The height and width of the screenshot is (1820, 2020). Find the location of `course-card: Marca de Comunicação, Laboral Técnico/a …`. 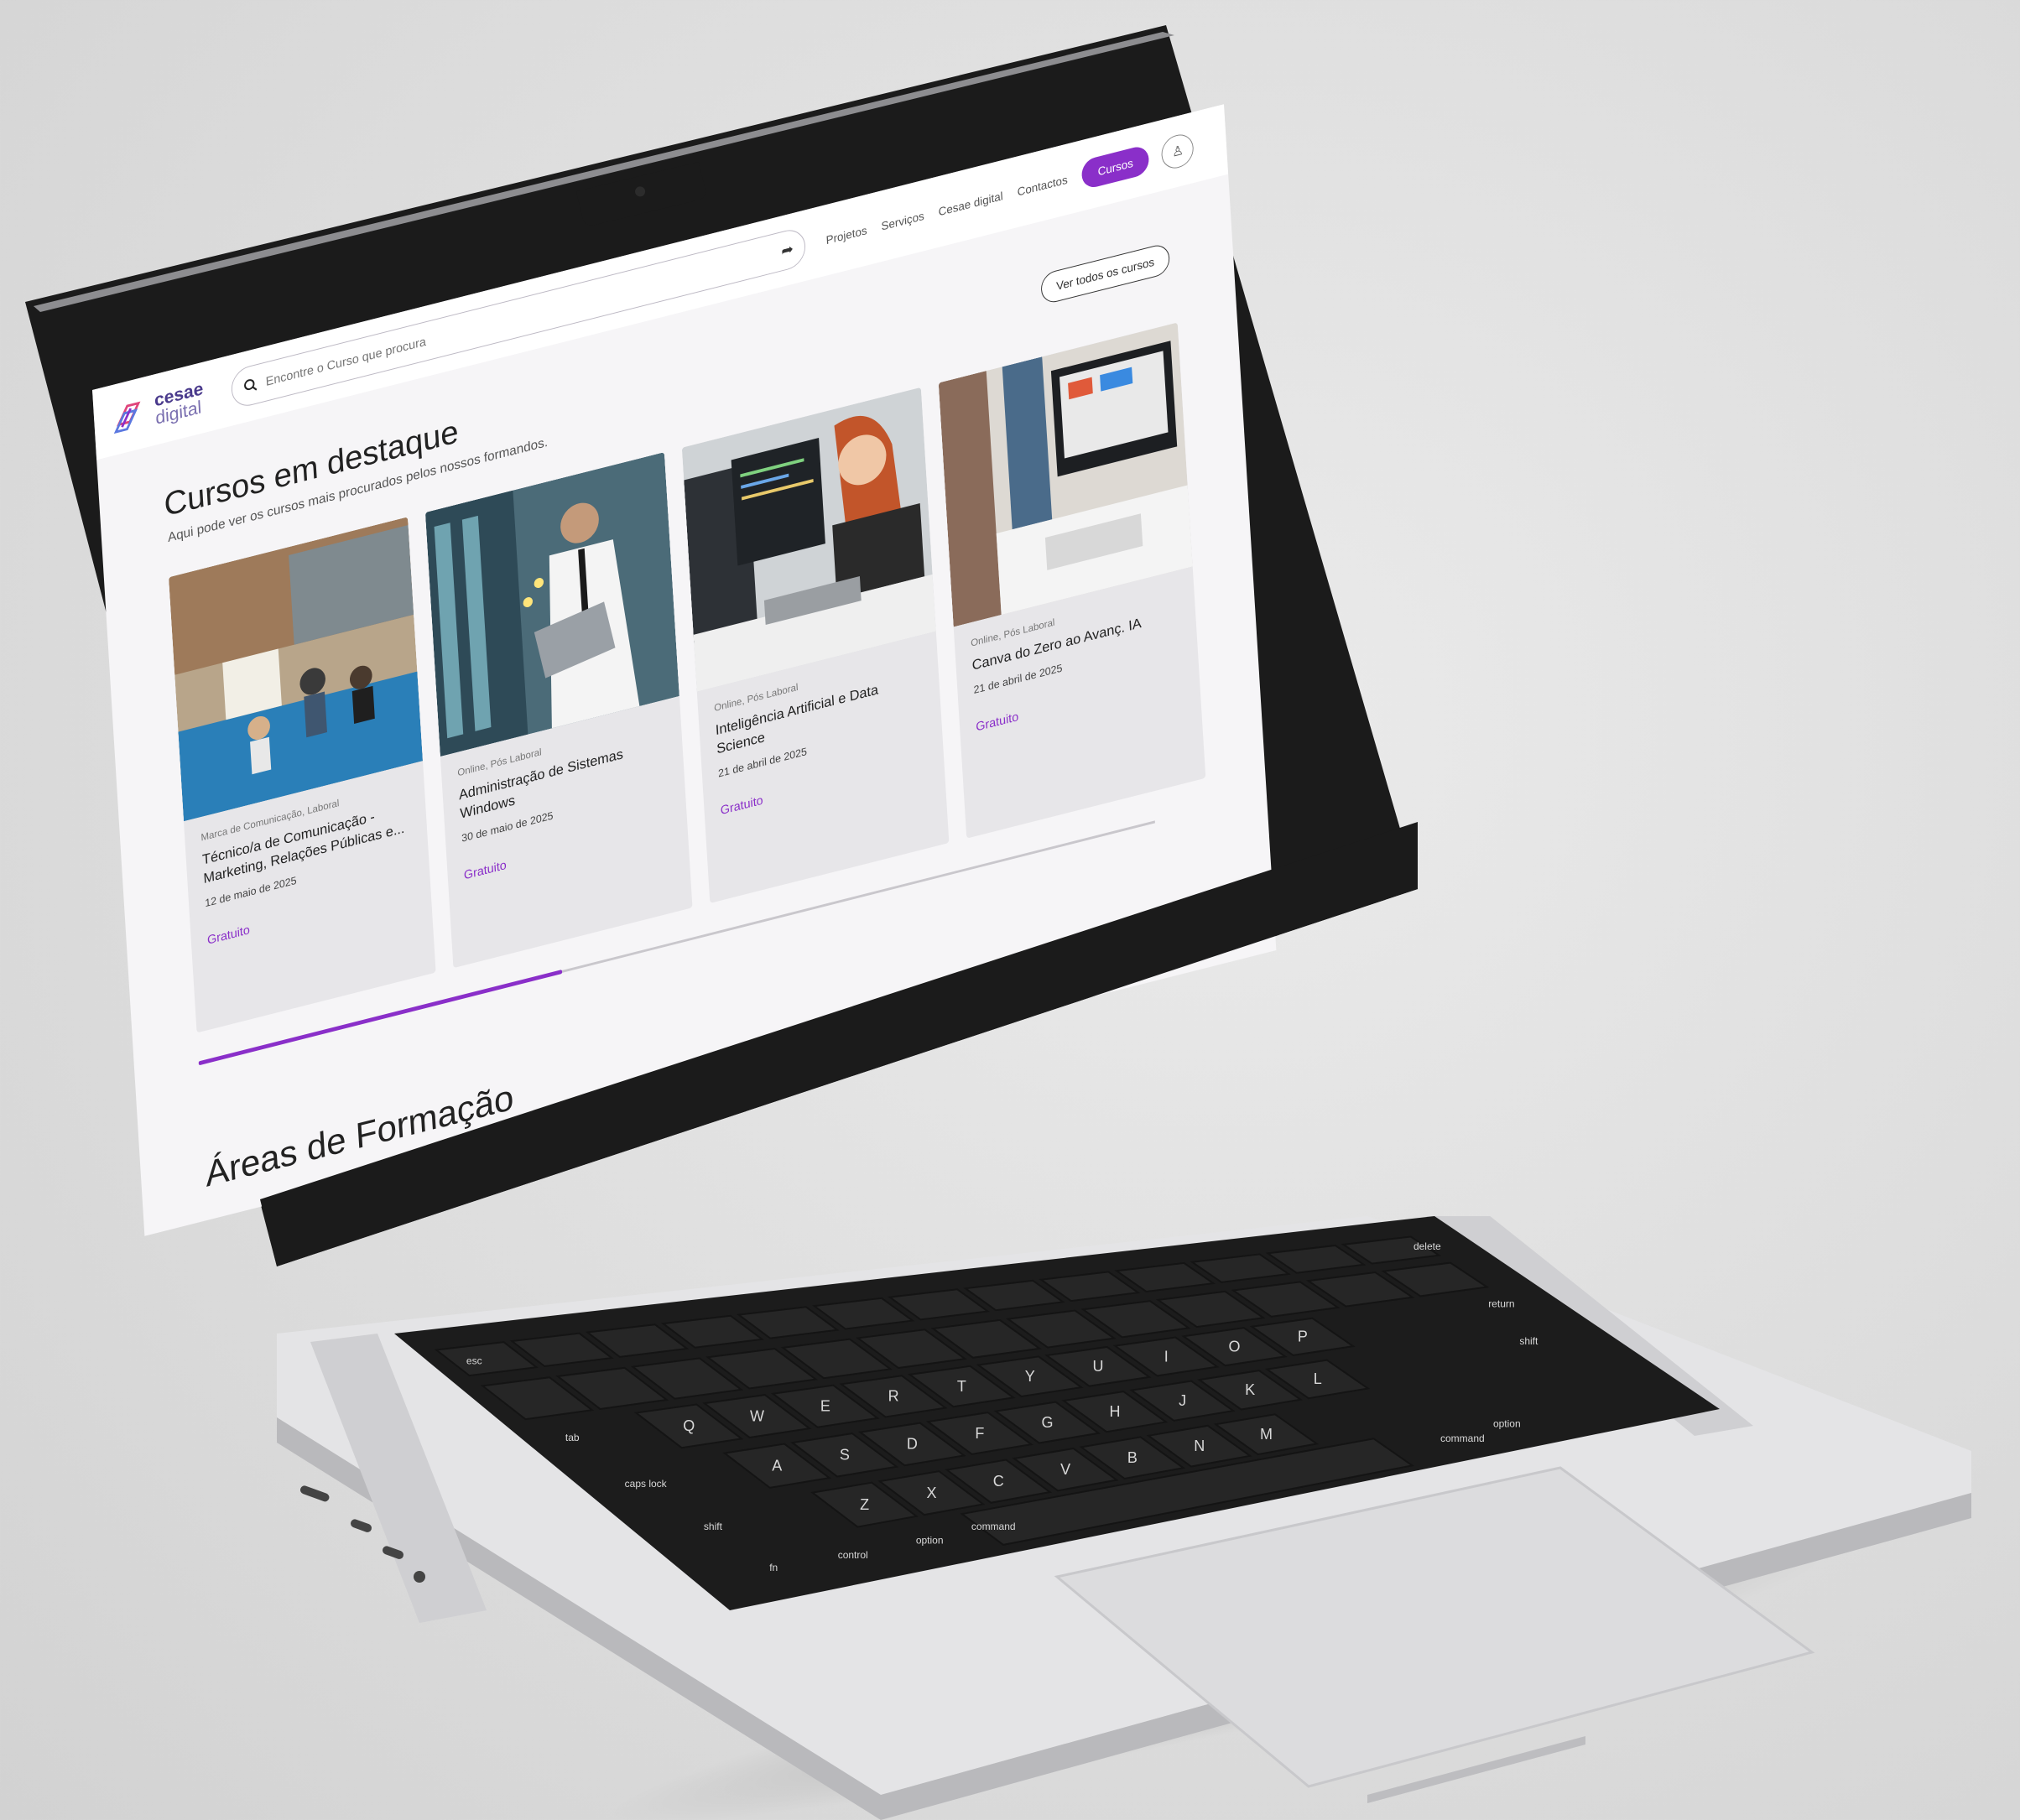

course-card: Marca de Comunicação, Laboral Técnico/a … is located at coordinates (302, 775).